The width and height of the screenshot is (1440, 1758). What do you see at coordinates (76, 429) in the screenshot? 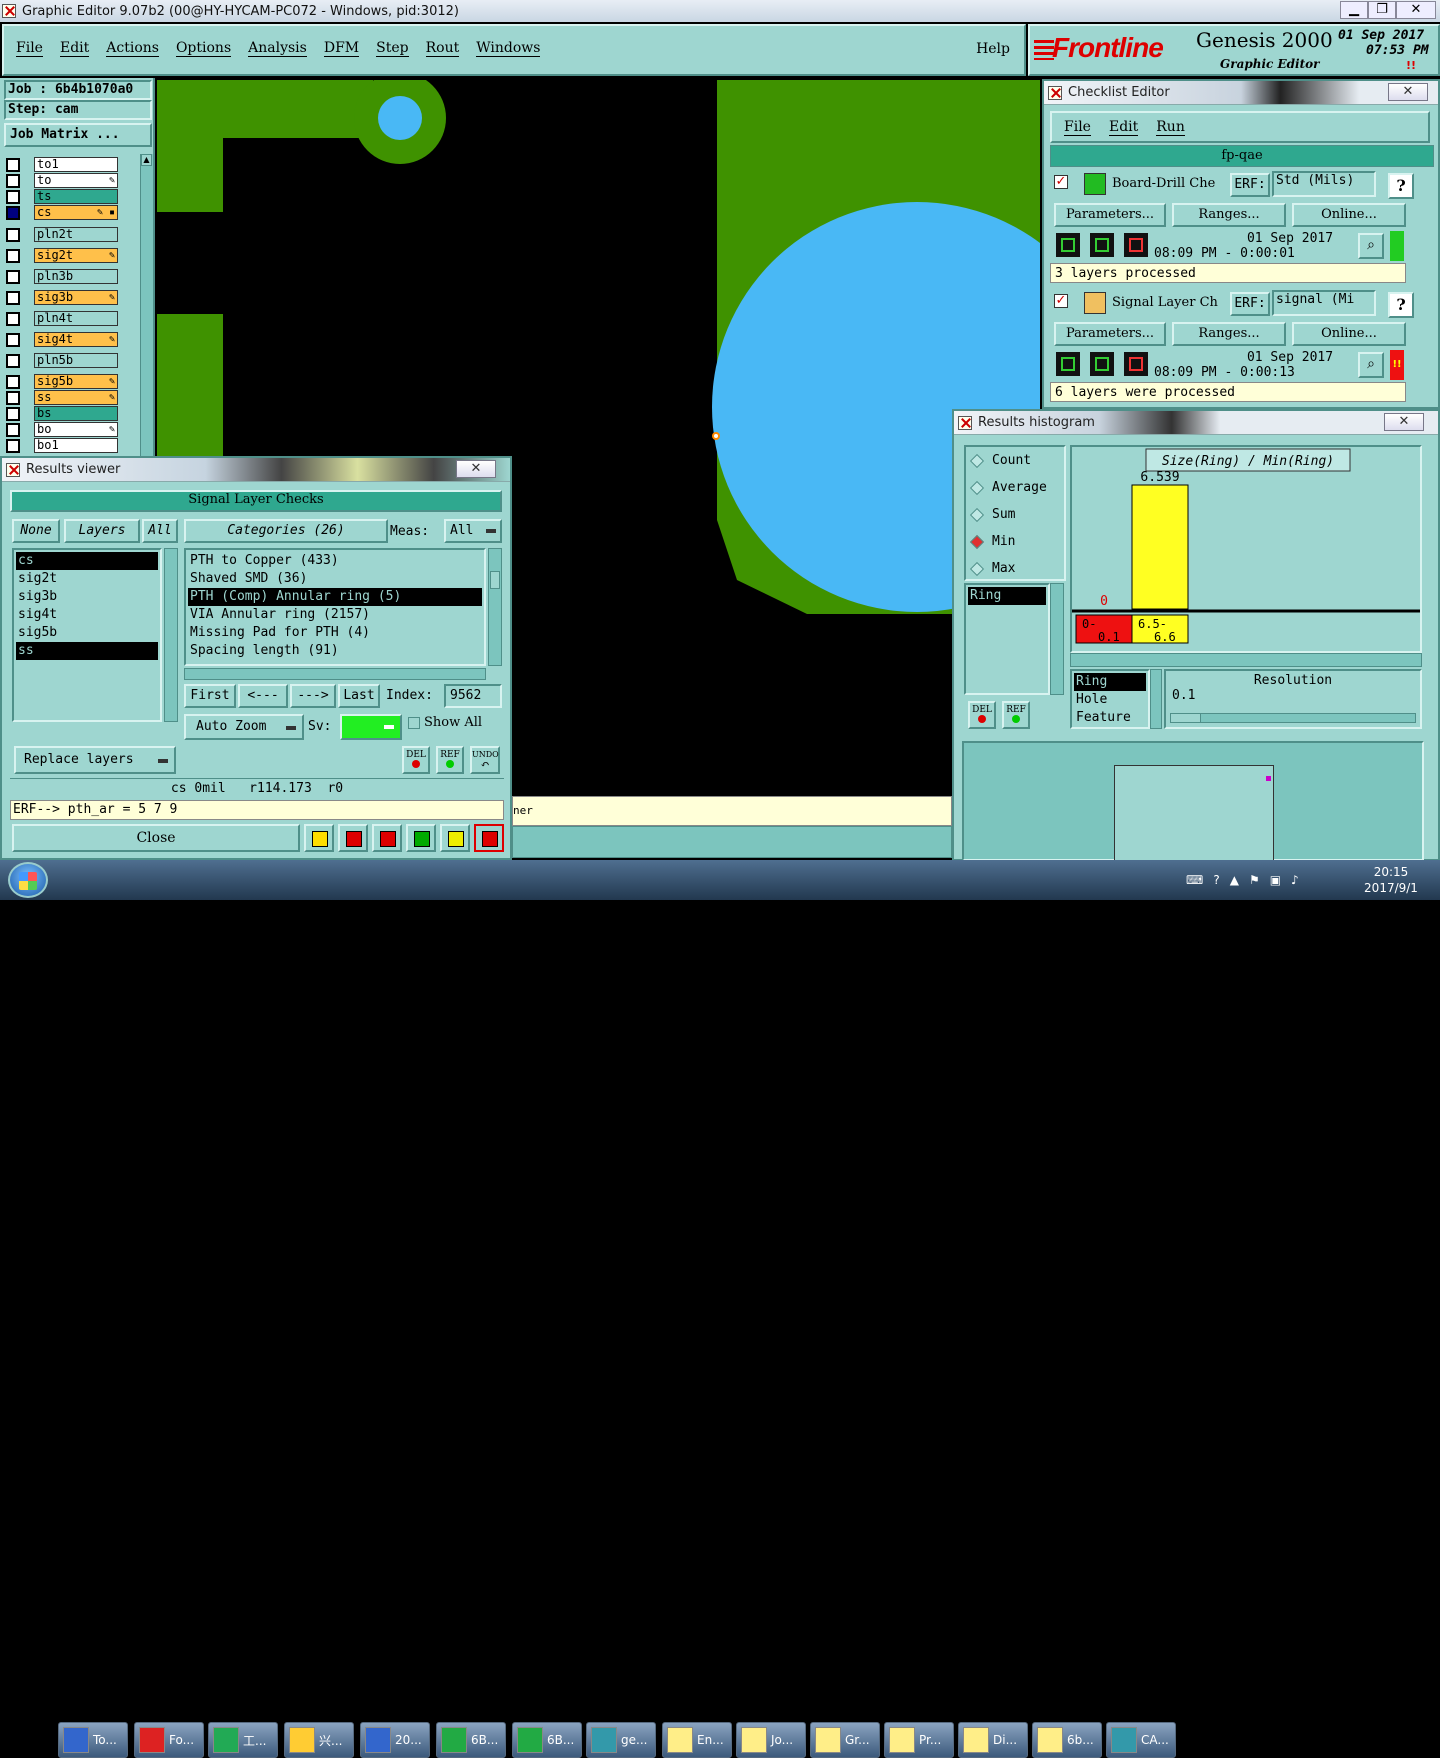
I see `layer-name: bo ✎` at bounding box center [76, 429].